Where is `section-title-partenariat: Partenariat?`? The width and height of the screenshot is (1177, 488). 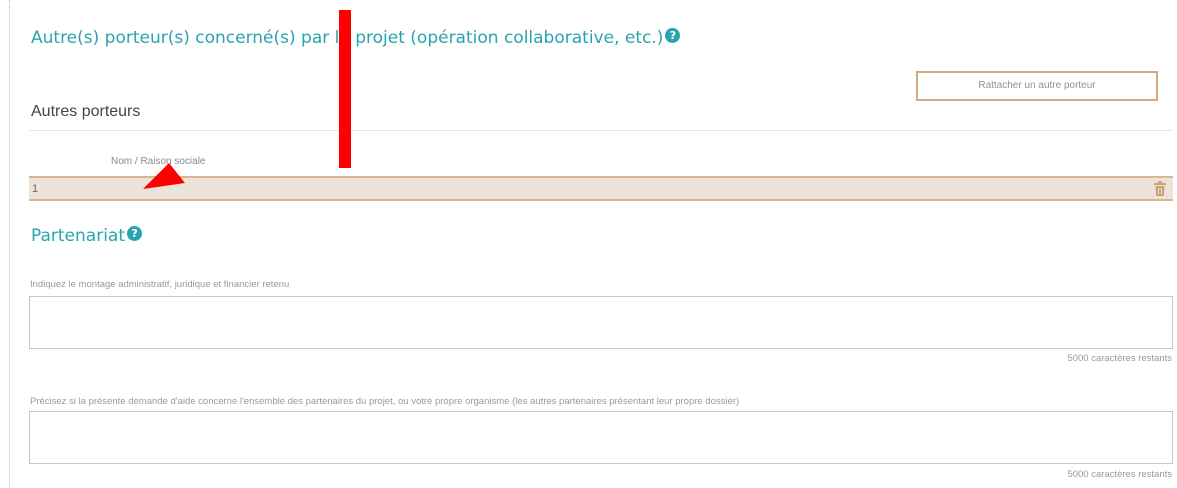 section-title-partenariat: Partenariat? is located at coordinates (87, 236).